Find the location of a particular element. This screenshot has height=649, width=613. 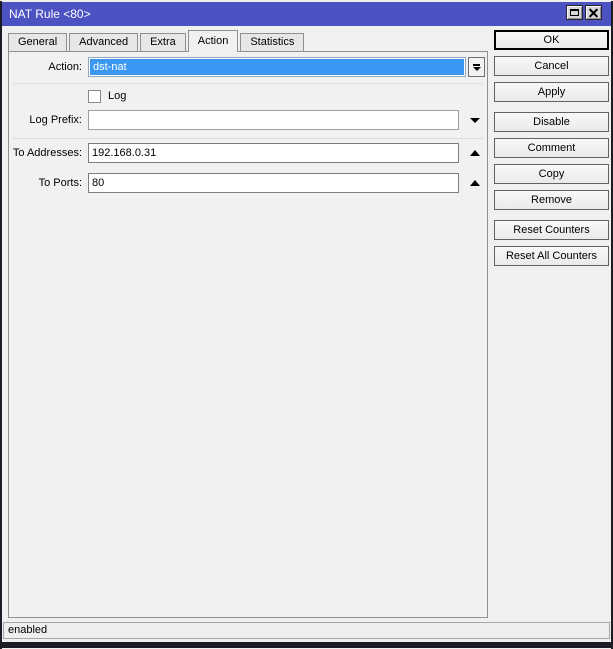

action-selected-value: dst-nat is located at coordinates (277, 67).